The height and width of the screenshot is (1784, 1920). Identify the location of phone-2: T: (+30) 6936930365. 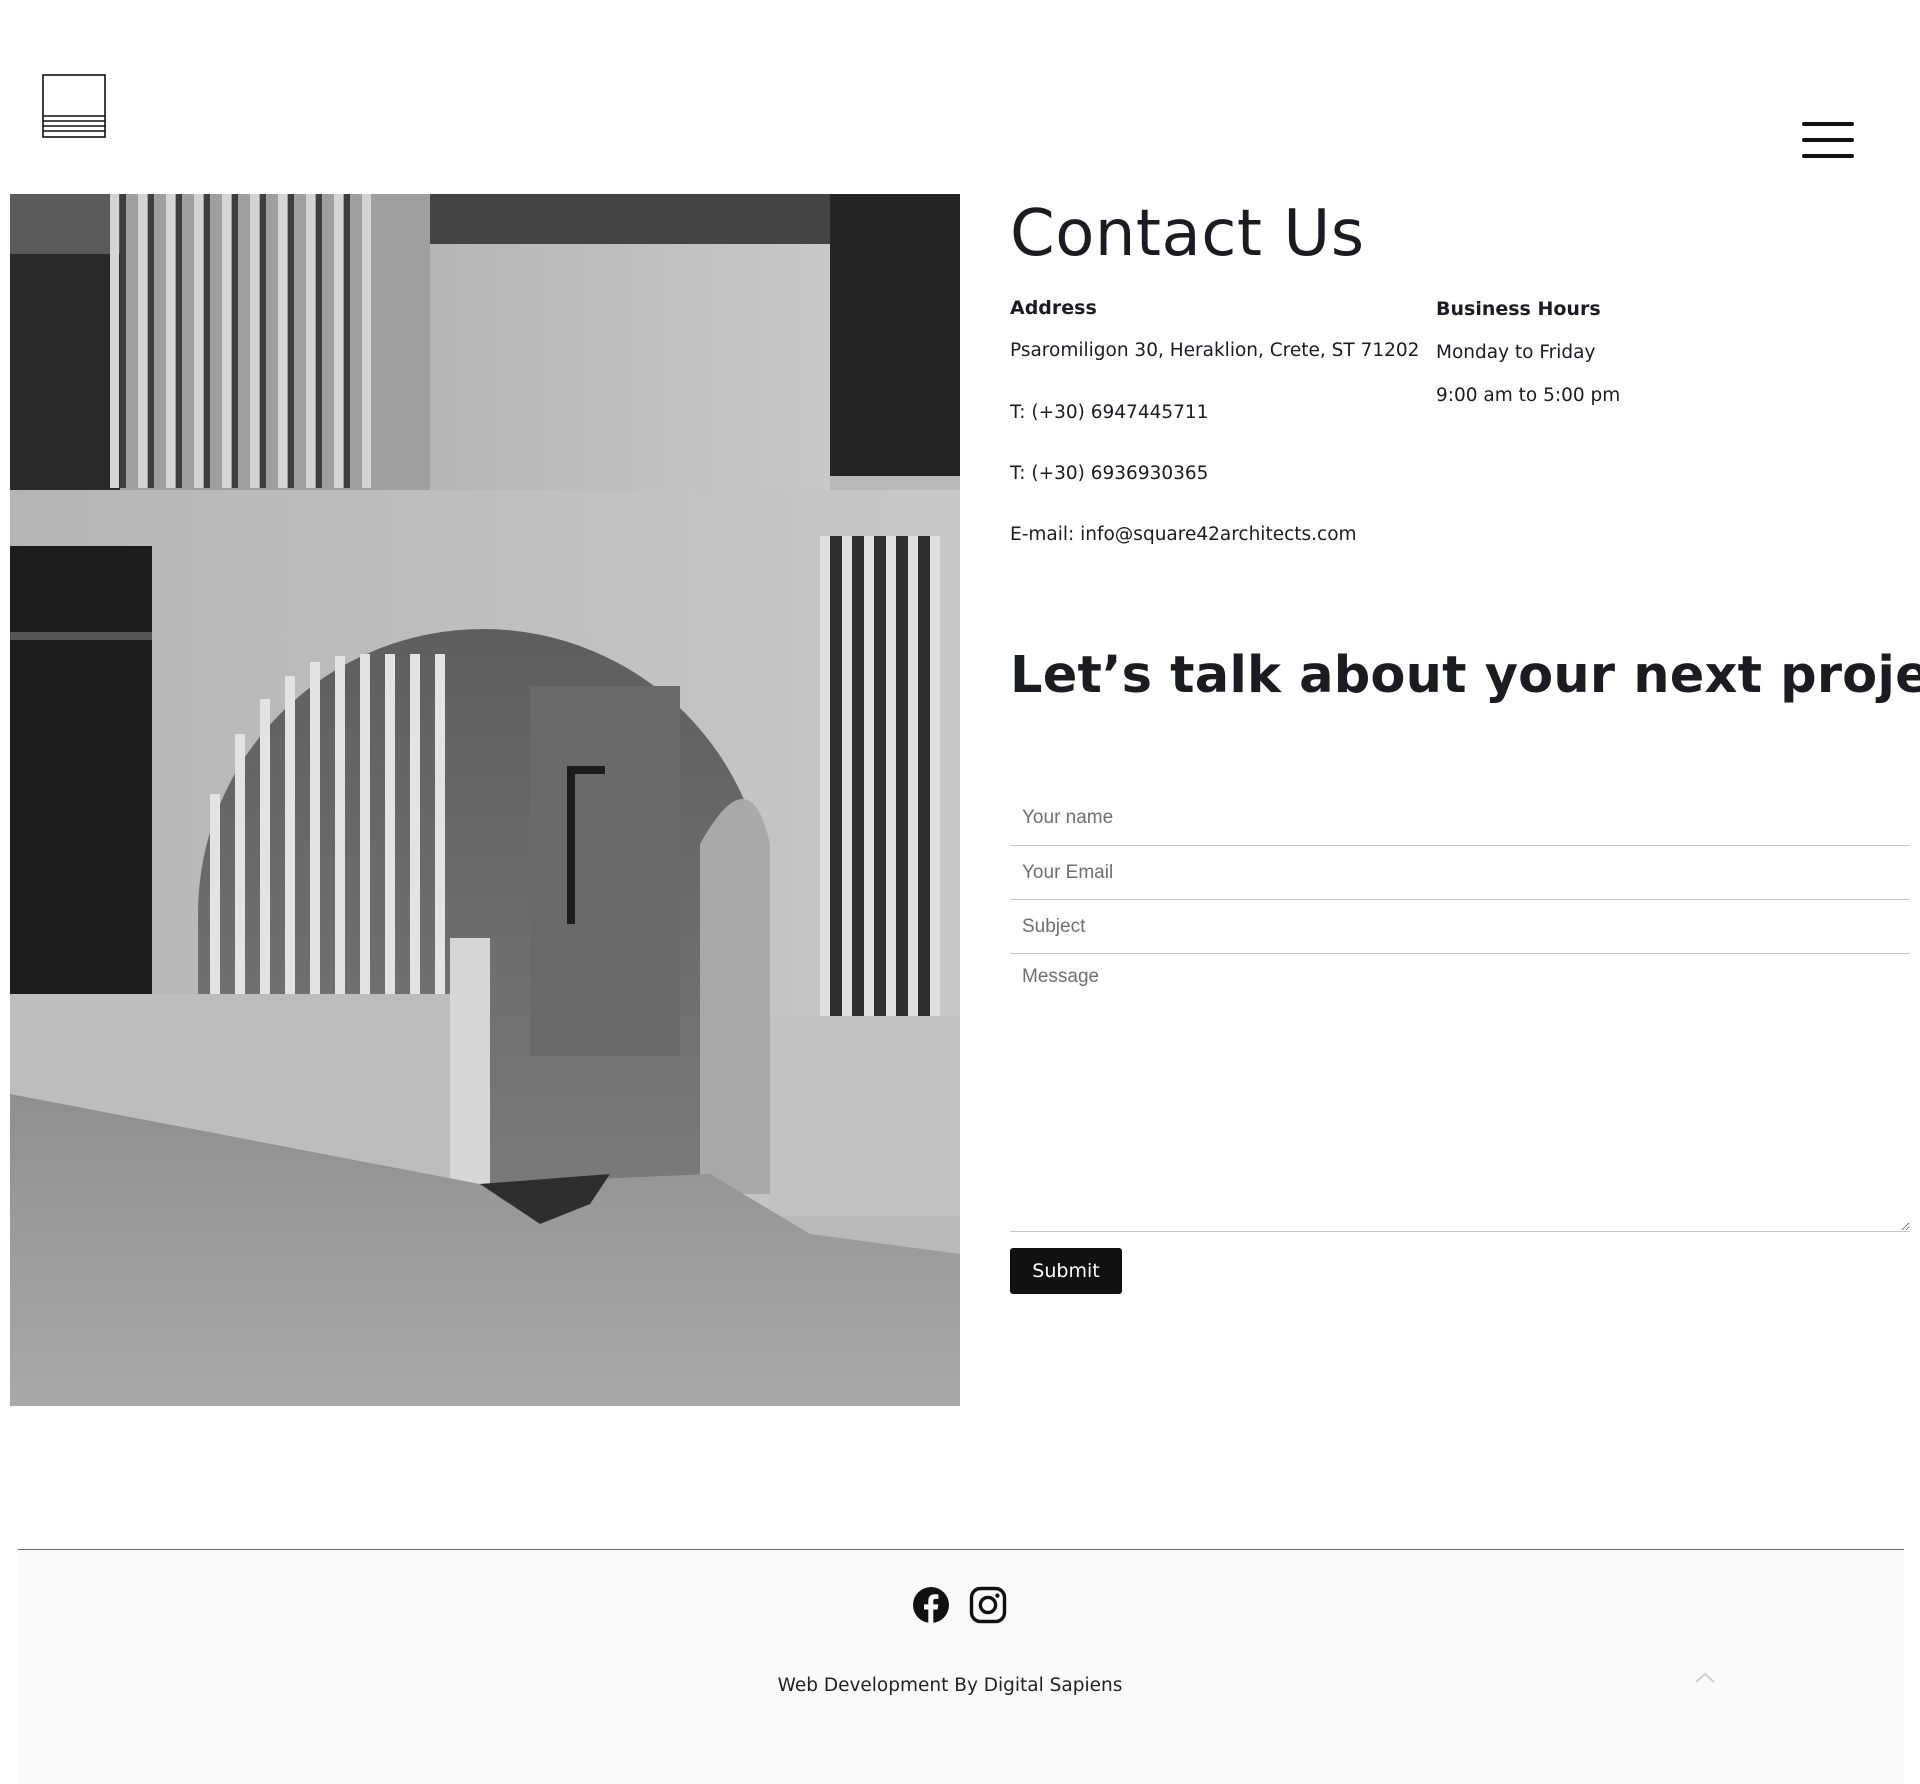
(1109, 473).